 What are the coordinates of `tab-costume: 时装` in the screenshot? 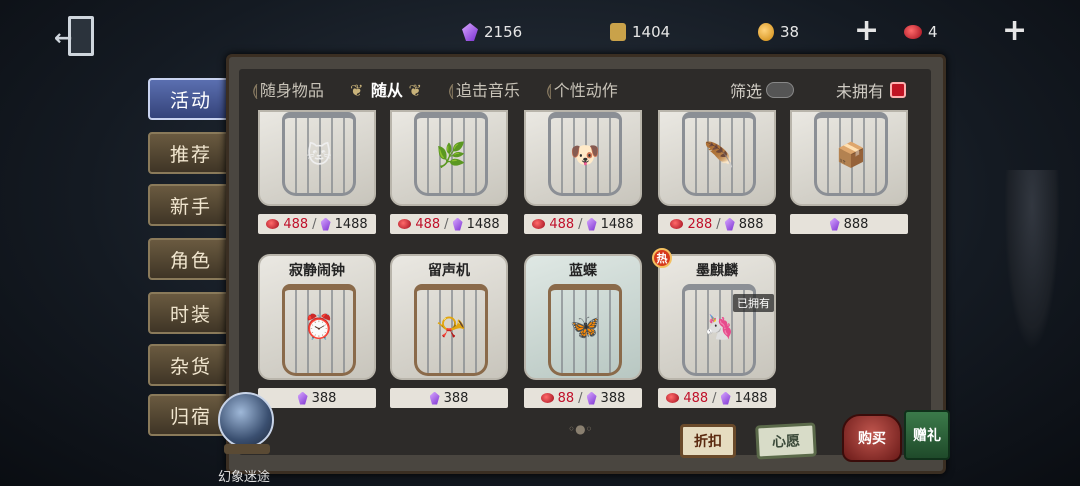 It's located at (191, 313).